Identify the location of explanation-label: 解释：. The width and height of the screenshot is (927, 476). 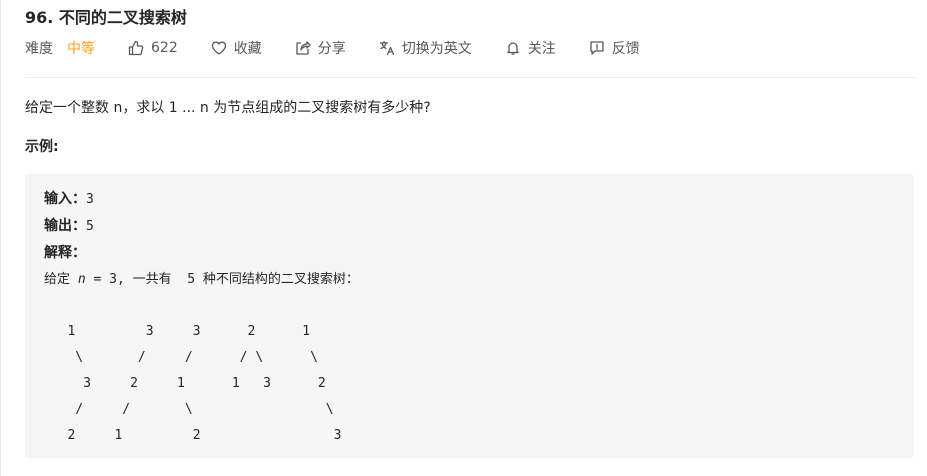
(65, 253).